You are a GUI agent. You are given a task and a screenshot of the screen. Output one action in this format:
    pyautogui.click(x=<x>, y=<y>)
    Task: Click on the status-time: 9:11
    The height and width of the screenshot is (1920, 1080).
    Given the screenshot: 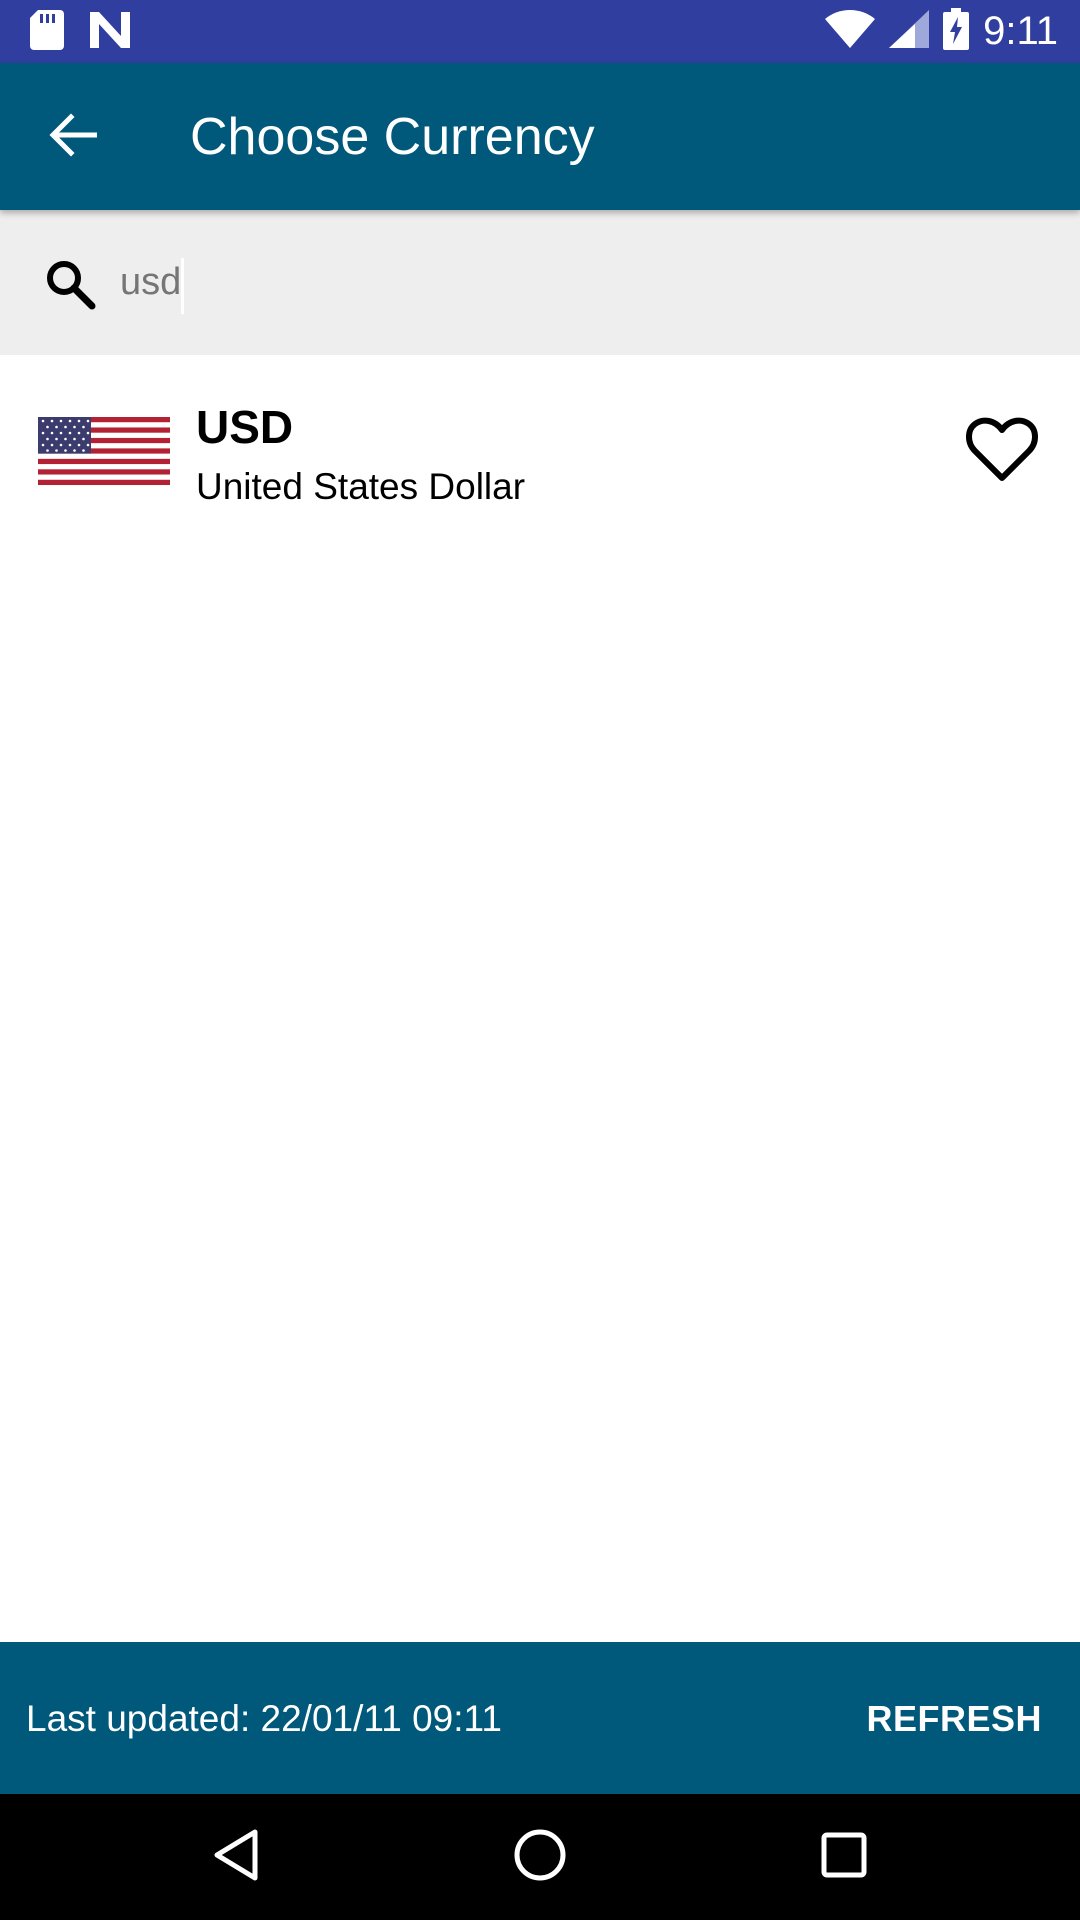 What is the action you would take?
    pyautogui.click(x=1020, y=31)
    